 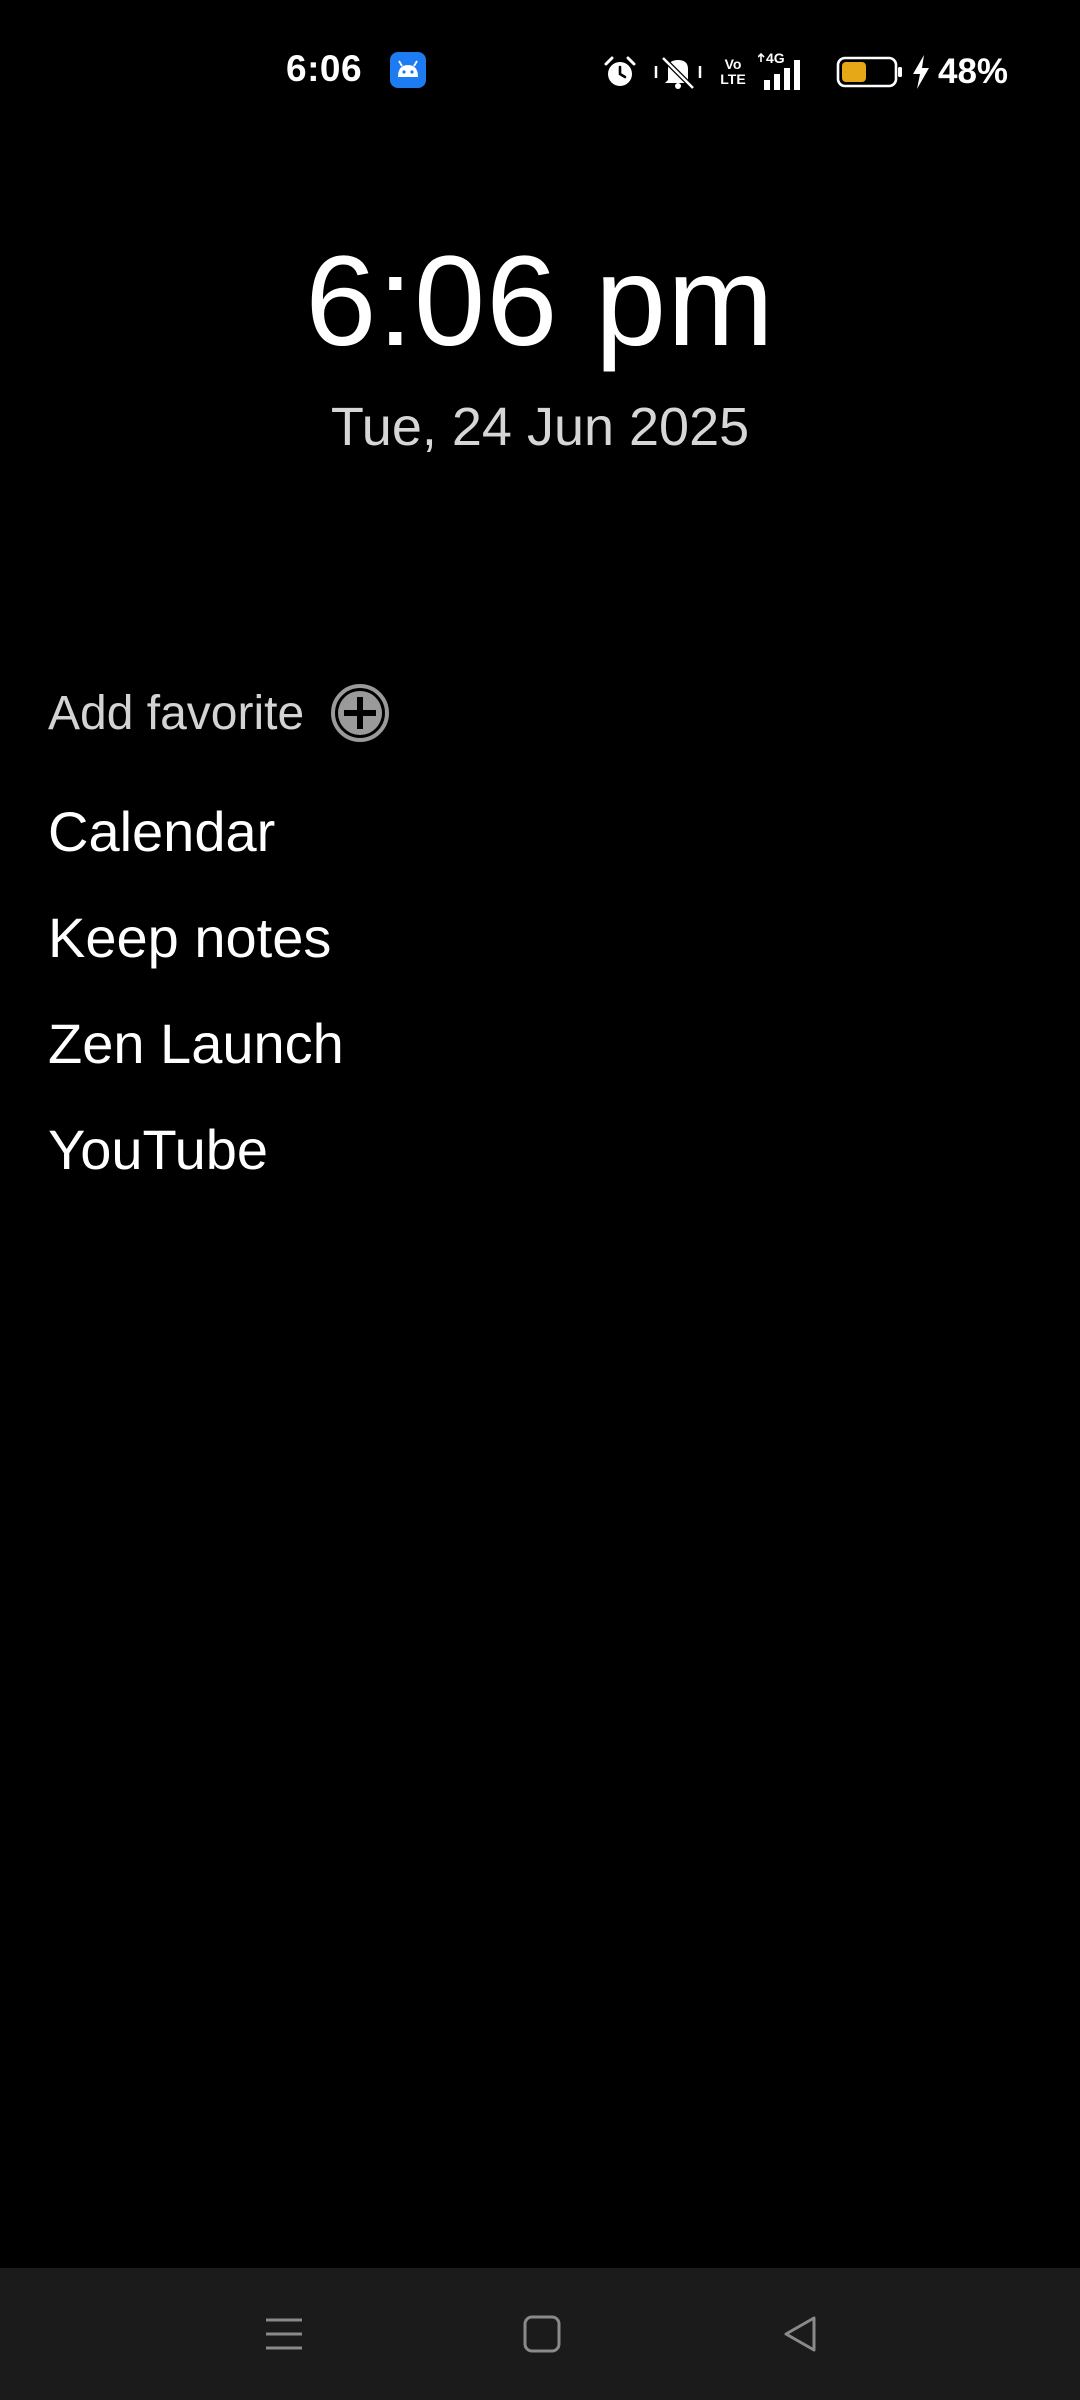 I want to click on battery-icon, so click(x=870, y=72).